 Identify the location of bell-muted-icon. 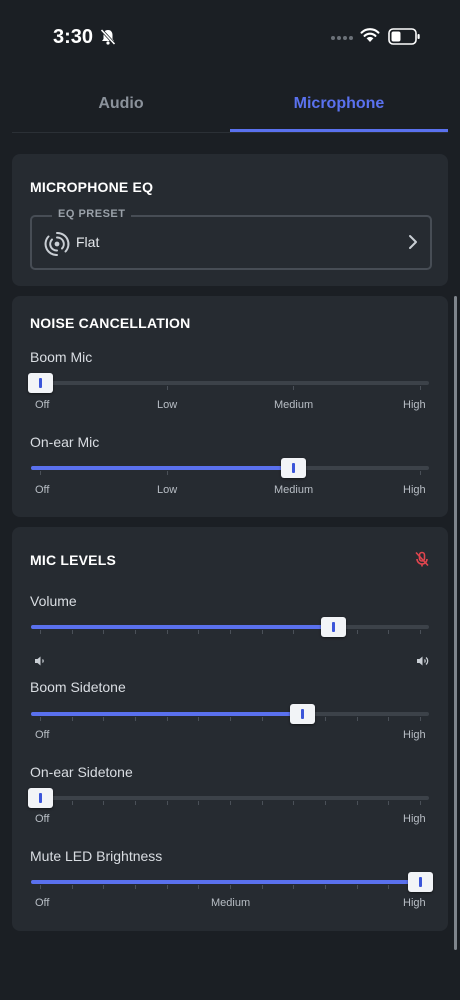
(108, 37).